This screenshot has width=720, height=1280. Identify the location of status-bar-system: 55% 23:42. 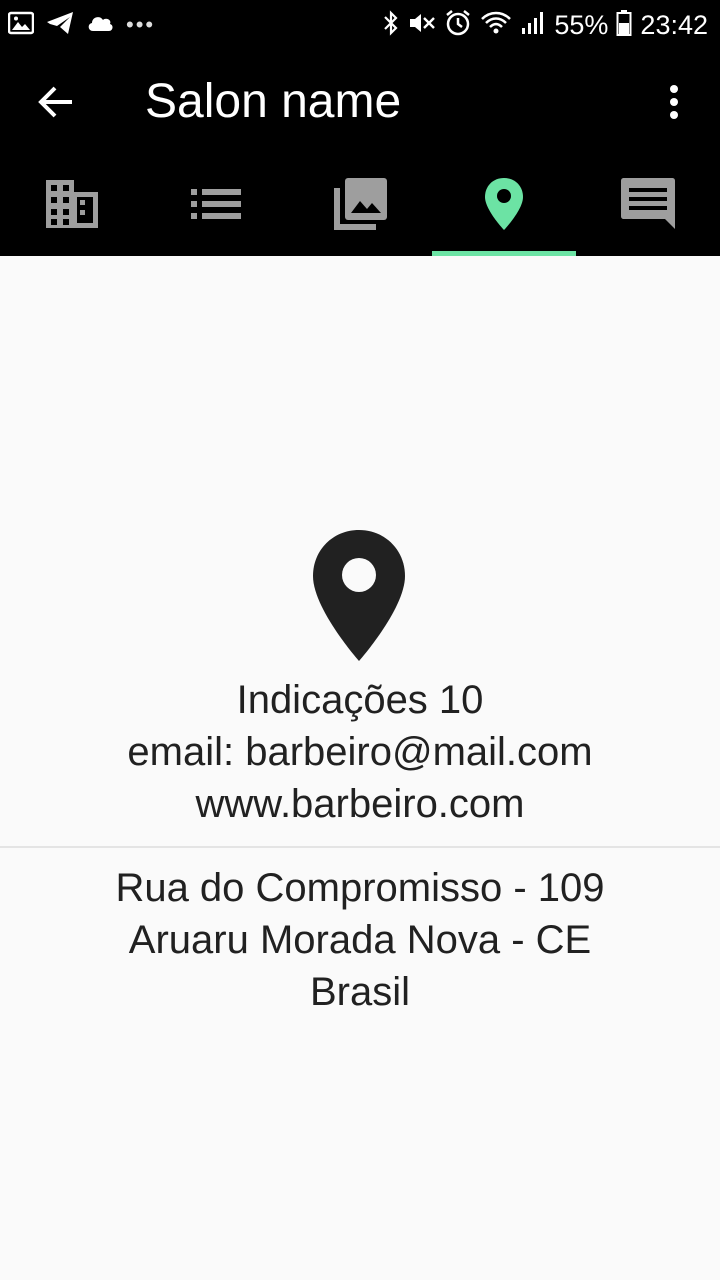
(545, 25).